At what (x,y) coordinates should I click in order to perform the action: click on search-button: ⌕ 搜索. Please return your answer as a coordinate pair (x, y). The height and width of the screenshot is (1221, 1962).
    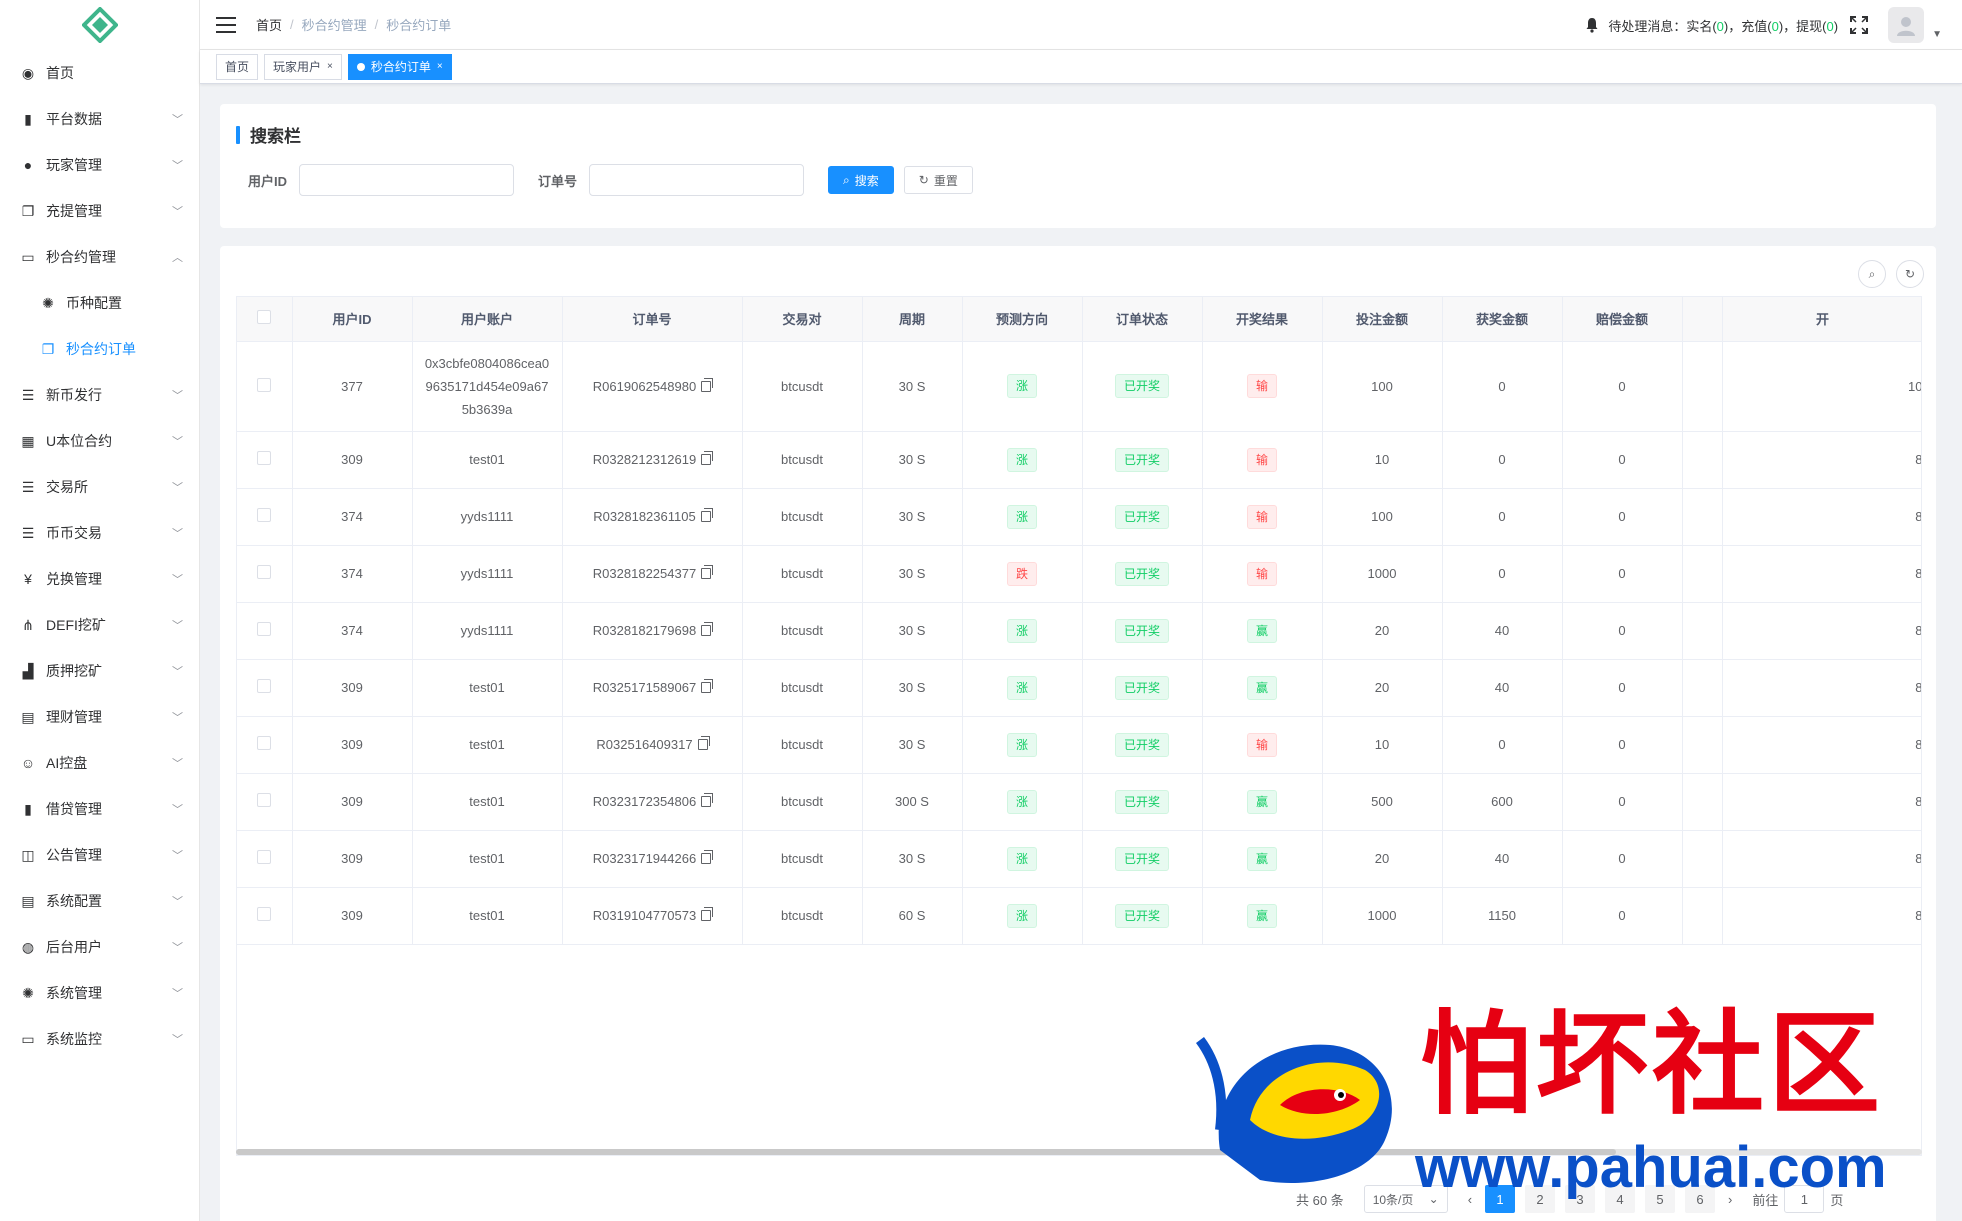
    Looking at the image, I should click on (861, 180).